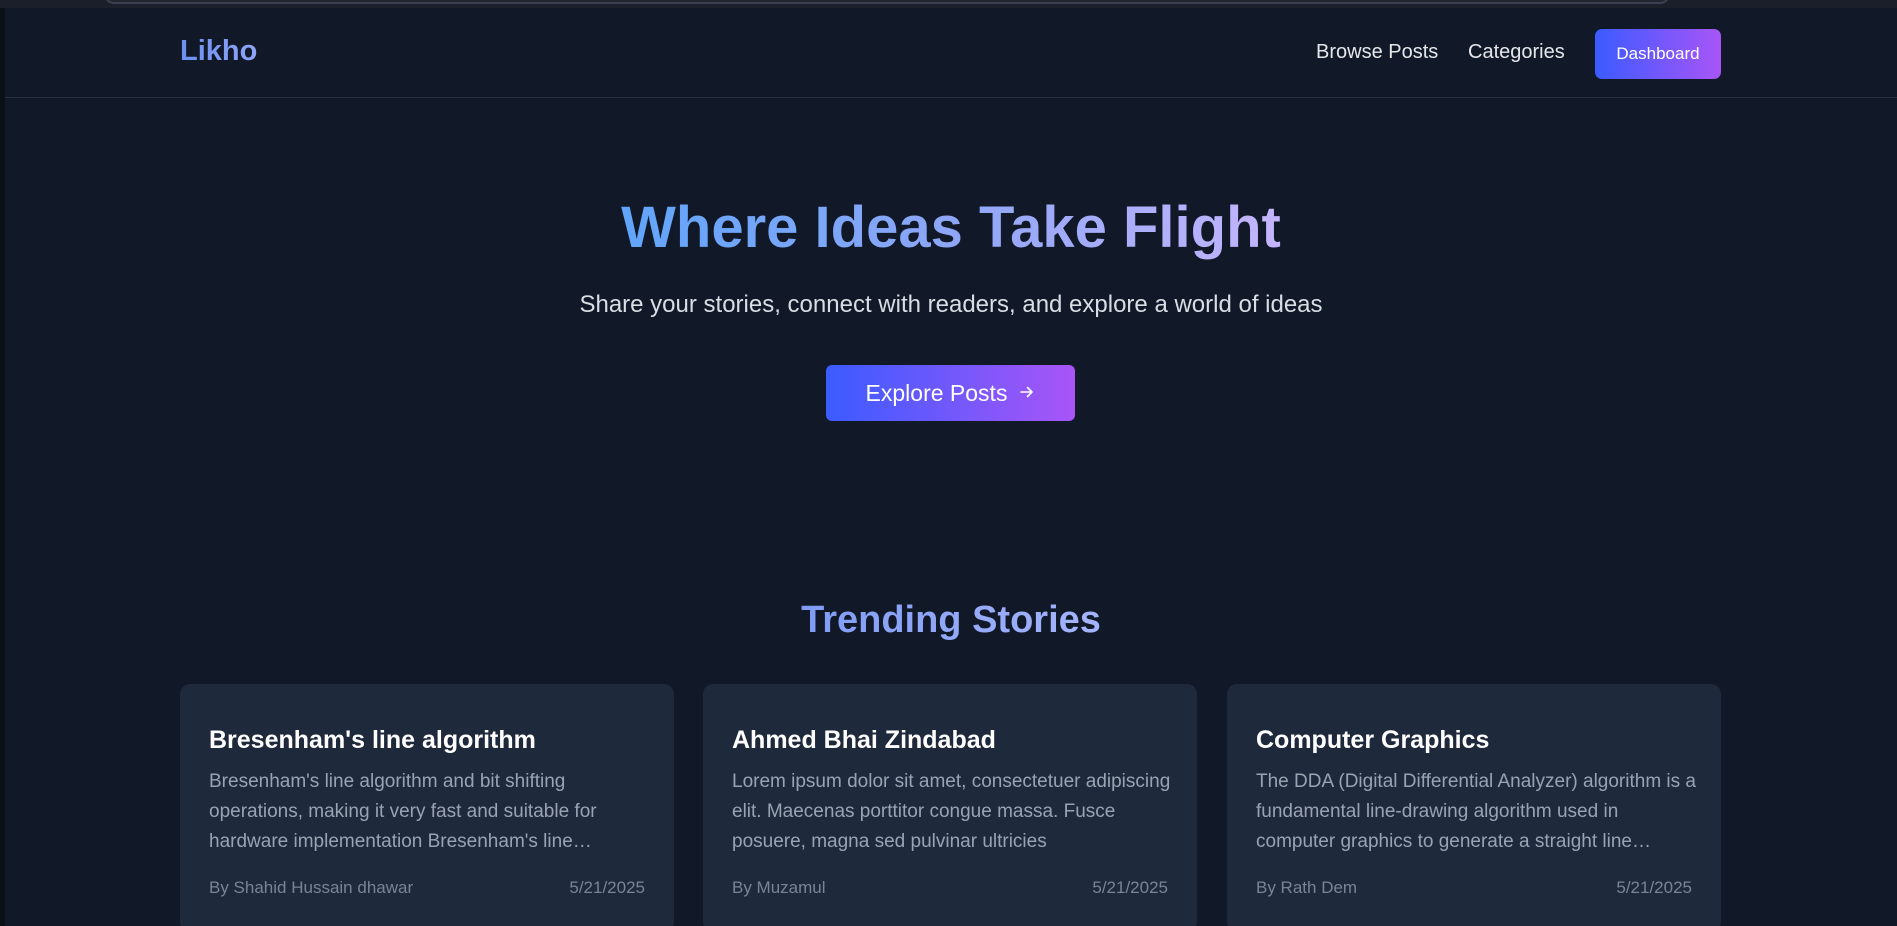 The height and width of the screenshot is (926, 1897). Describe the element at coordinates (1658, 54) in the screenshot. I see `dashboard-button: Dashboard` at that location.